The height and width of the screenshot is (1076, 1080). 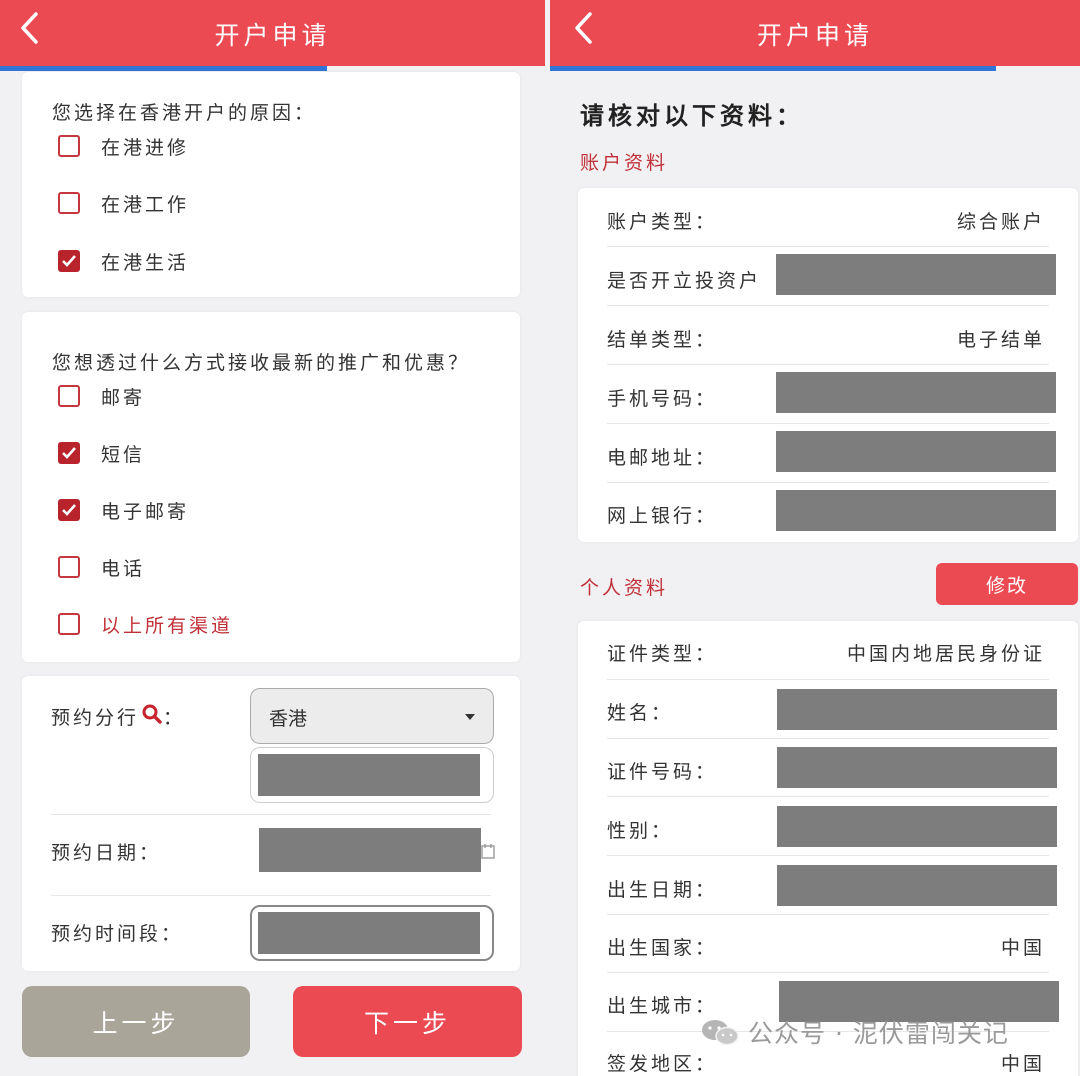 I want to click on option-label: 以上所有渠道, so click(x=167, y=625).